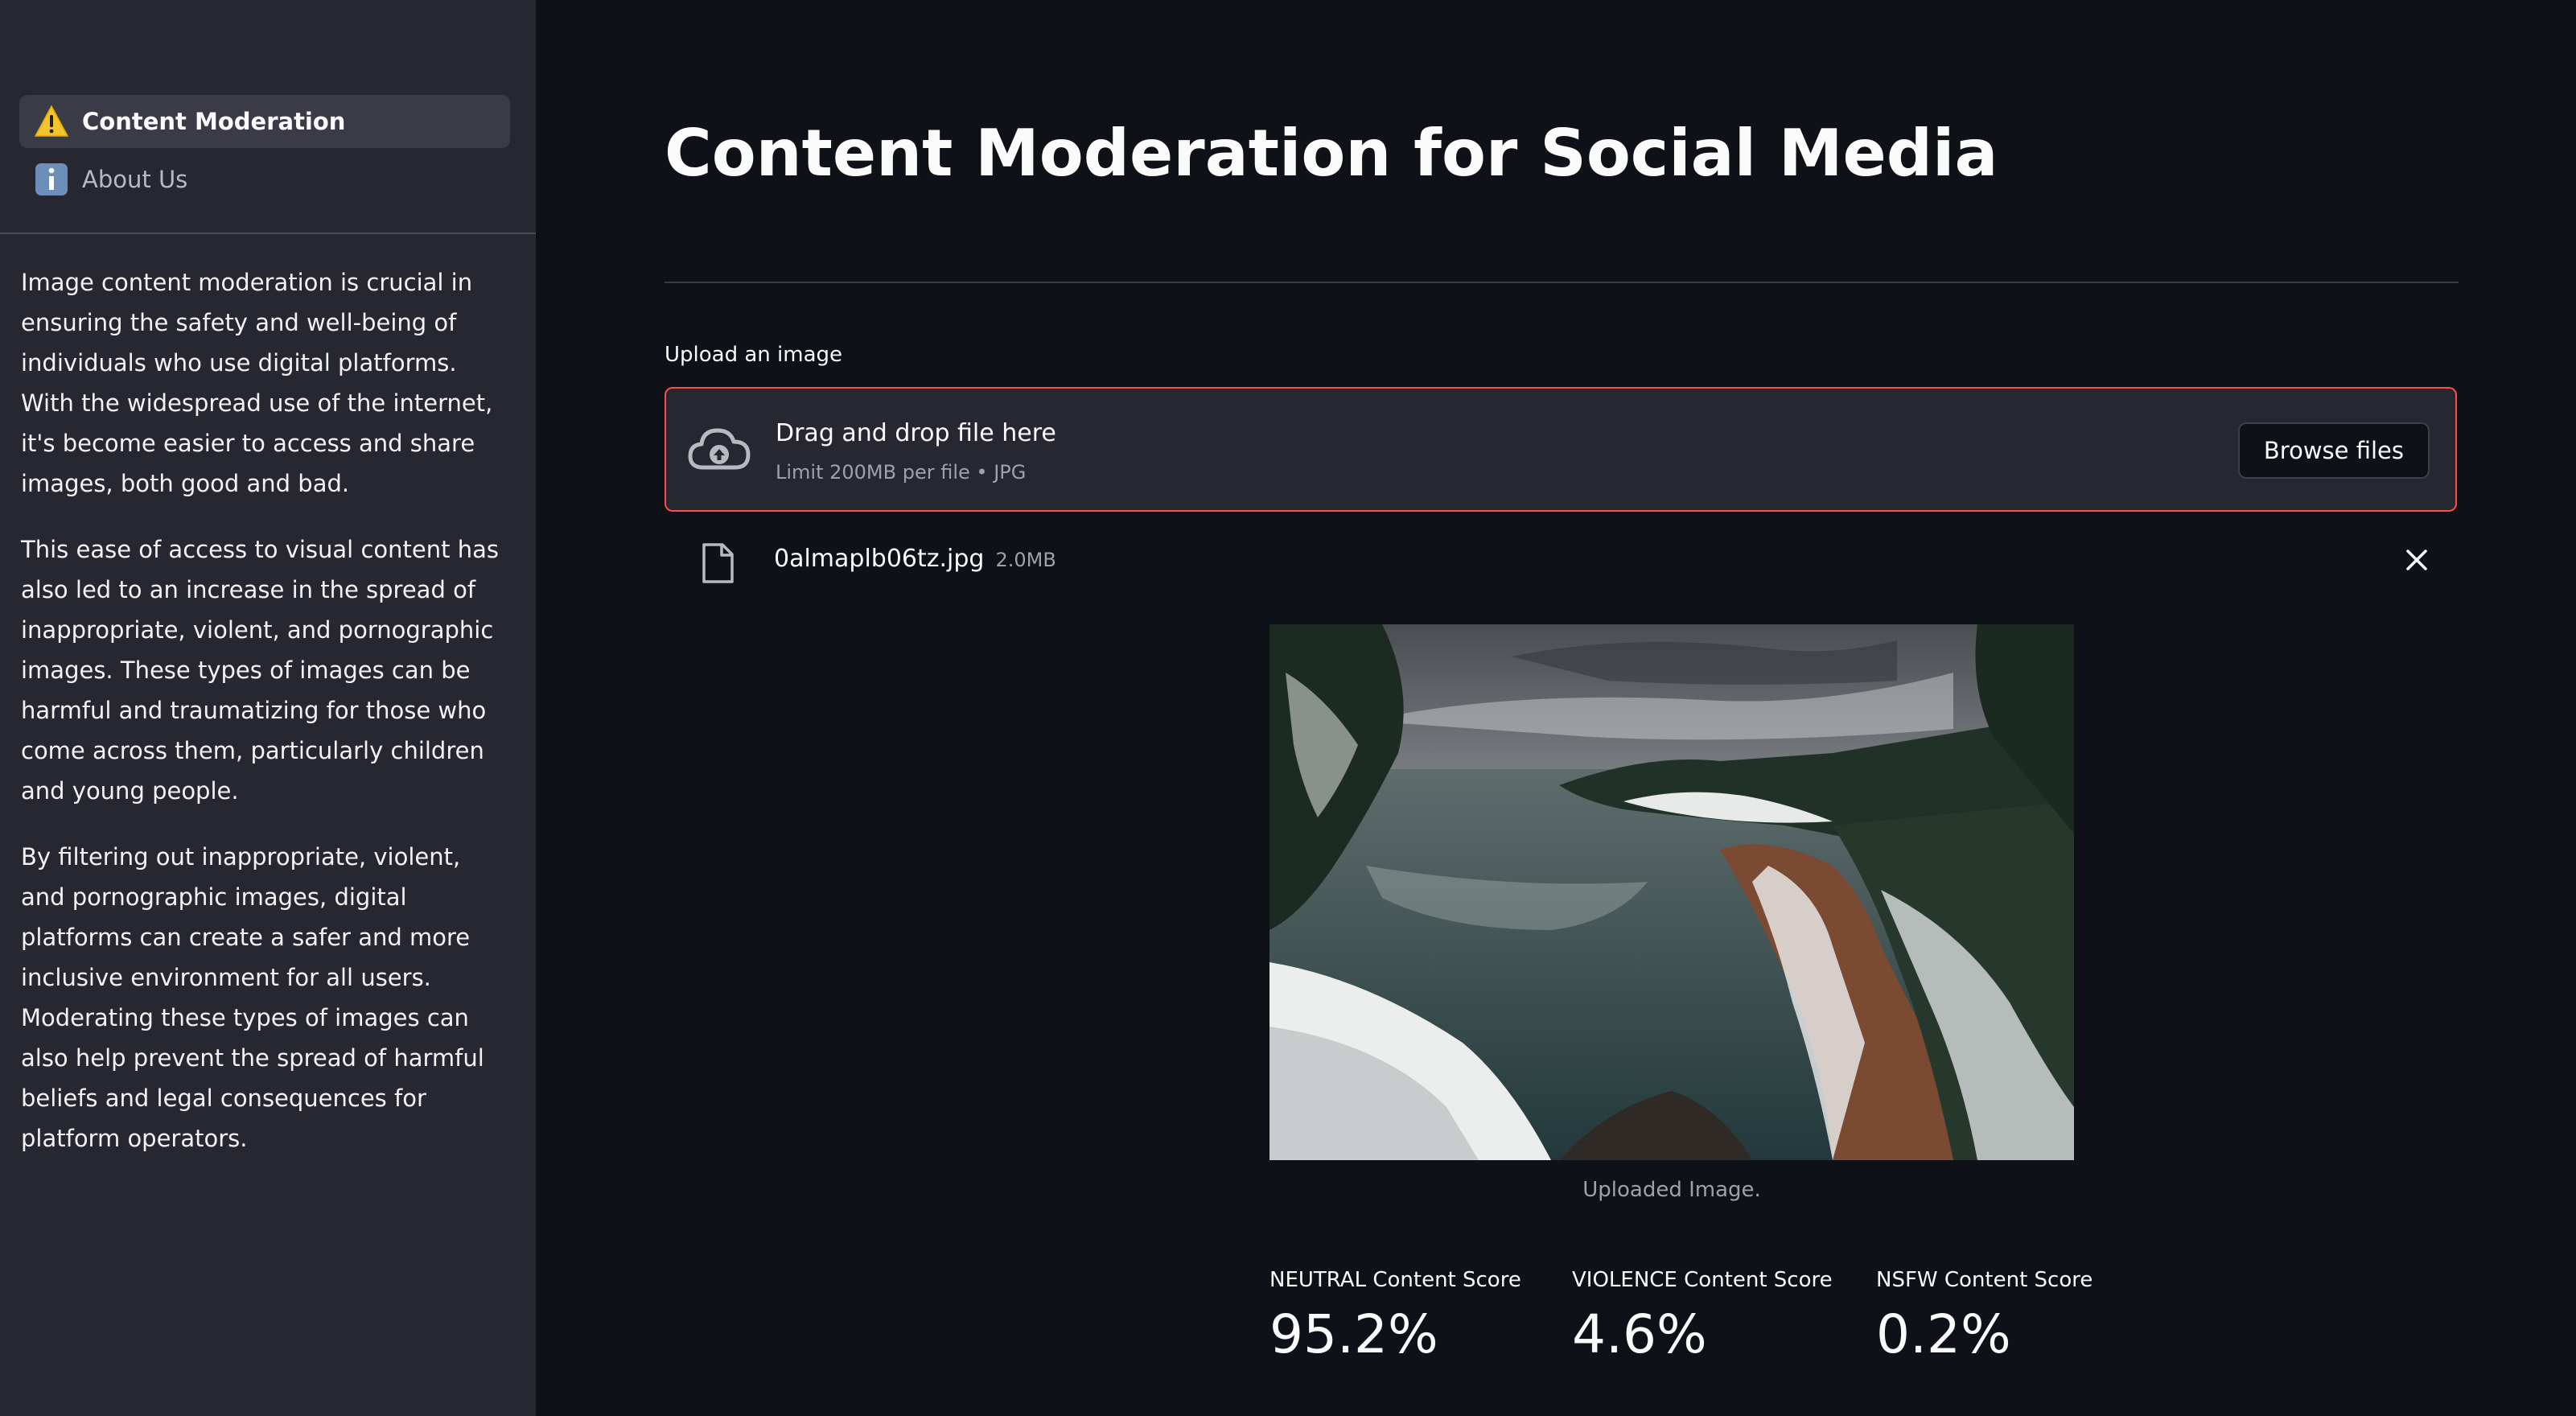 The image size is (2576, 1416). Describe the element at coordinates (916, 433) in the screenshot. I see `dropzone-title: Drag and drop file here` at that location.